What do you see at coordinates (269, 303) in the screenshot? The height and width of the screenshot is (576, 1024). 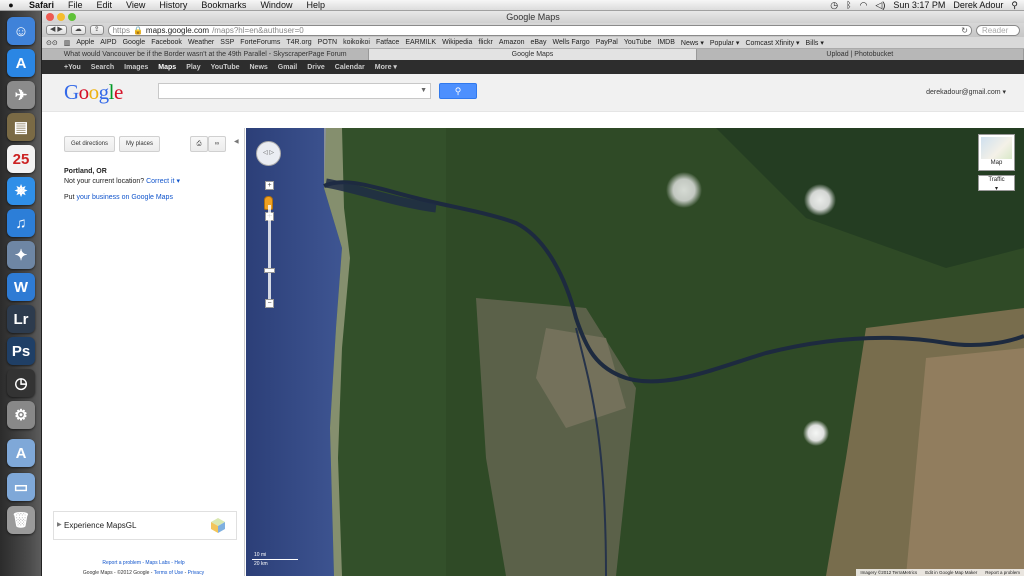 I see `zoom-out-button: −` at bounding box center [269, 303].